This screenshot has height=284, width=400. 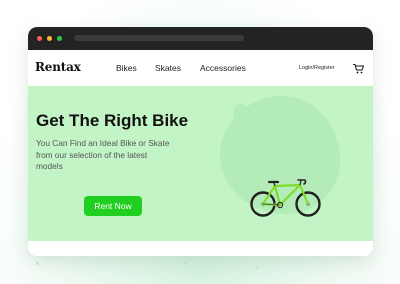 What do you see at coordinates (200, 248) in the screenshot?
I see `page-footer-strip` at bounding box center [200, 248].